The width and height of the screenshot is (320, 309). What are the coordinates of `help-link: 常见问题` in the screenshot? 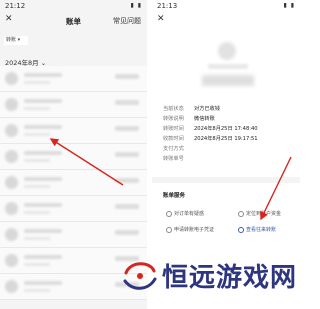 It's located at (127, 21).